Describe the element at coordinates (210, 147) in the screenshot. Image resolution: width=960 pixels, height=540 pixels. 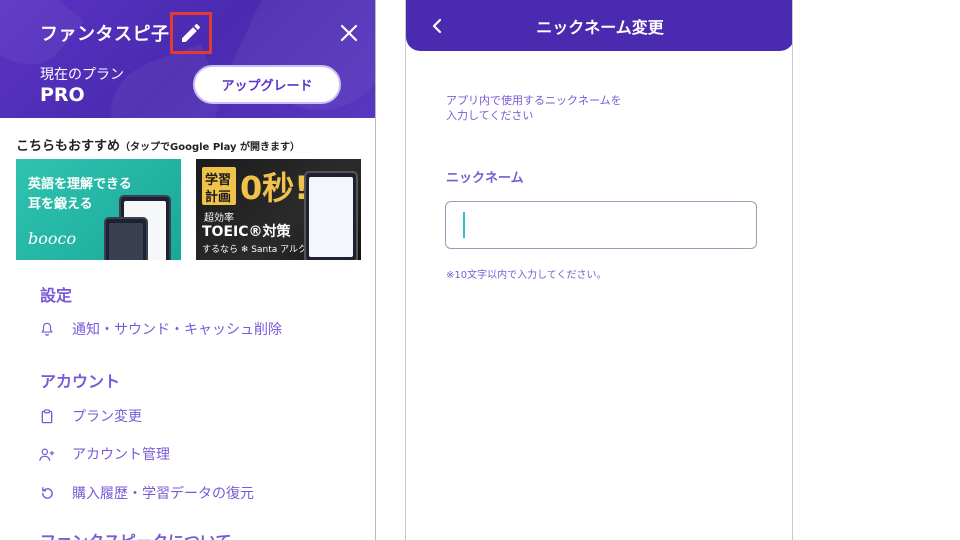
I see `recommend-note: （タップでGoogle Play が開きます）` at that location.